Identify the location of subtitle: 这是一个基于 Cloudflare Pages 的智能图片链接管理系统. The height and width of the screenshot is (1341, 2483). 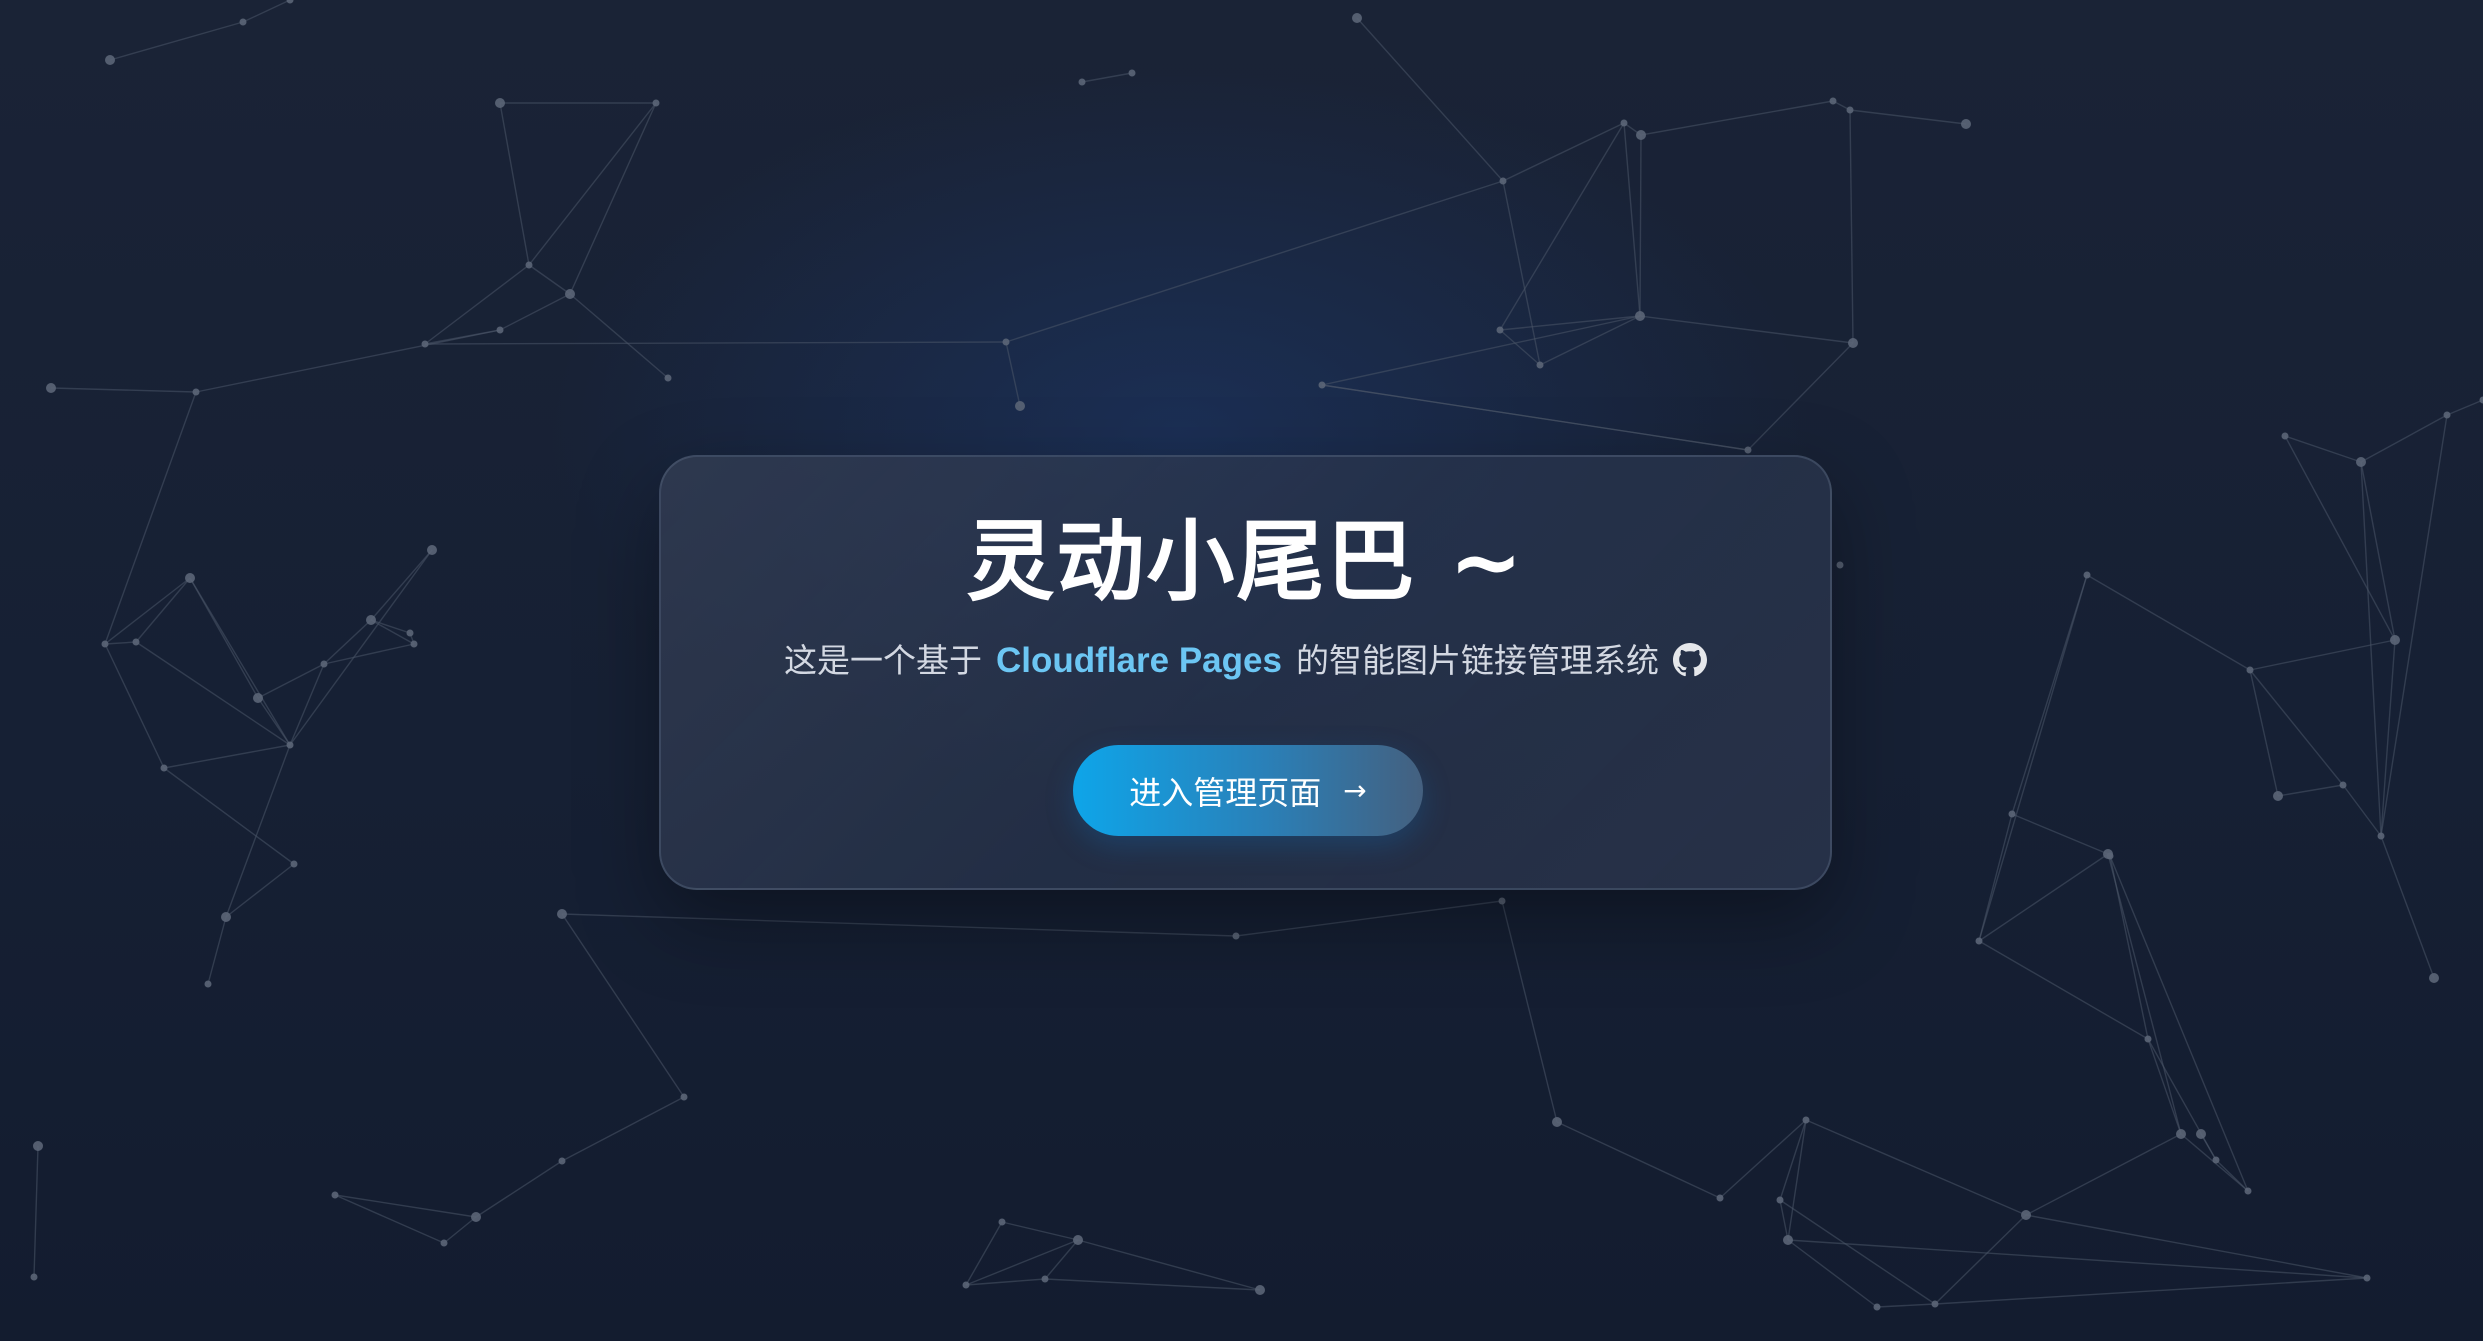
(1245, 661).